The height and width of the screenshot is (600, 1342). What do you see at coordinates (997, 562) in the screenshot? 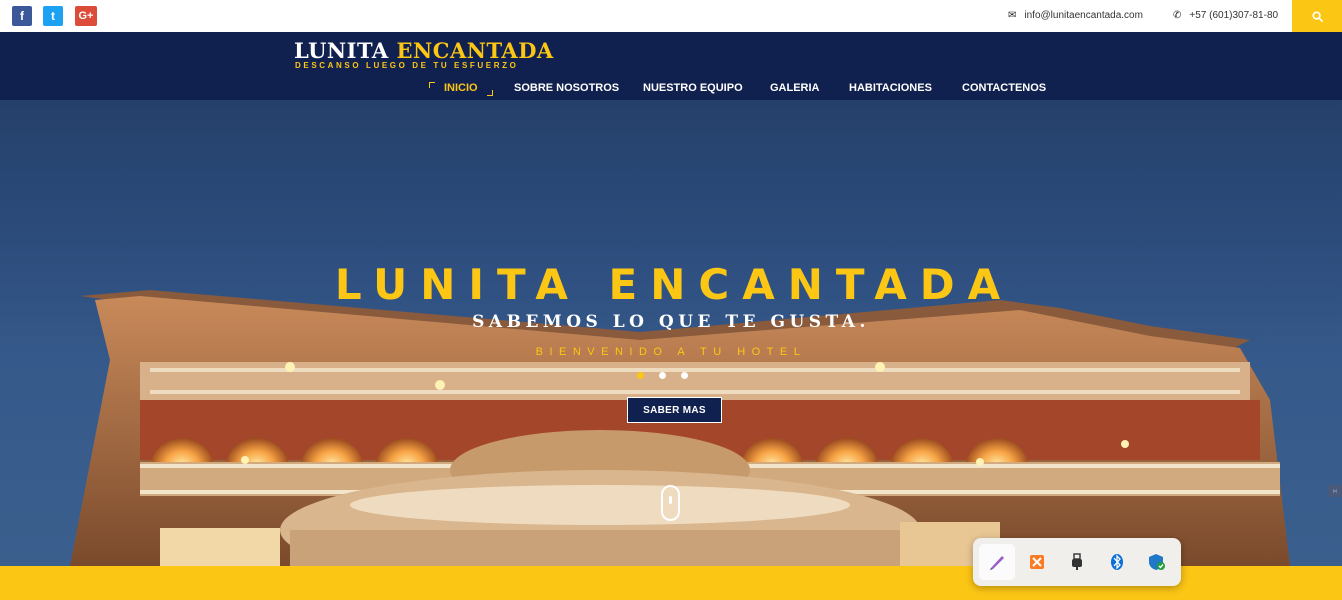
I see `pen-app-icon` at bounding box center [997, 562].